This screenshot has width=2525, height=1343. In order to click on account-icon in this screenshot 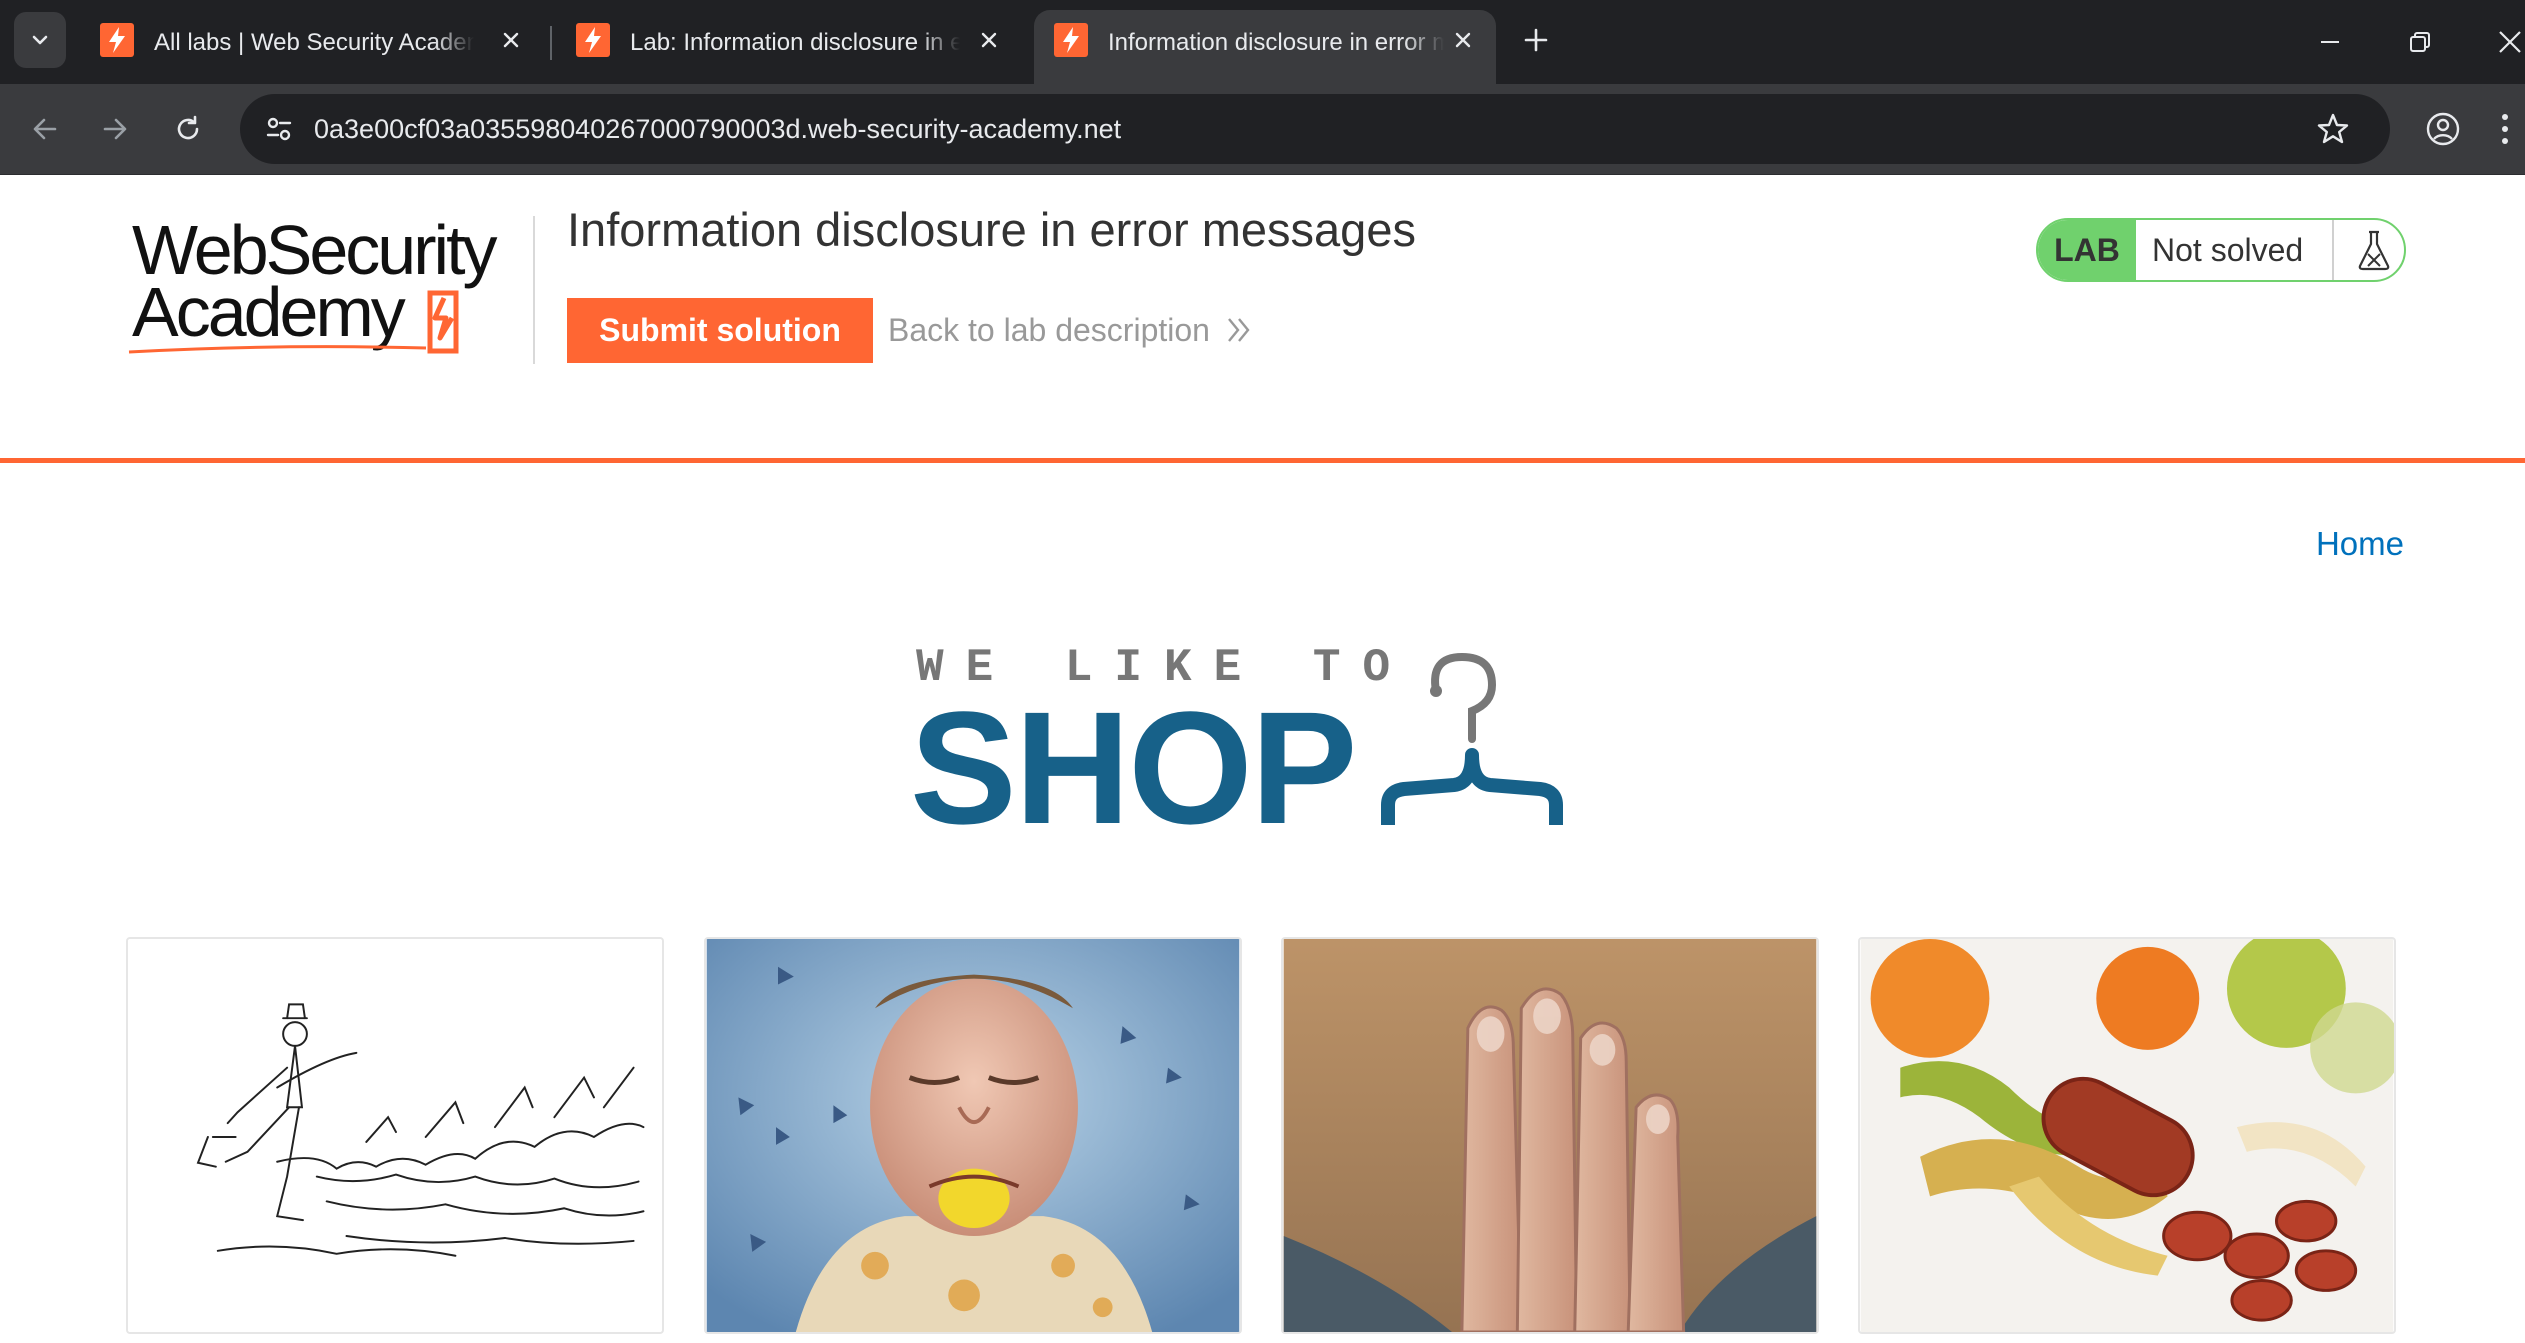, I will do `click(2443, 129)`.